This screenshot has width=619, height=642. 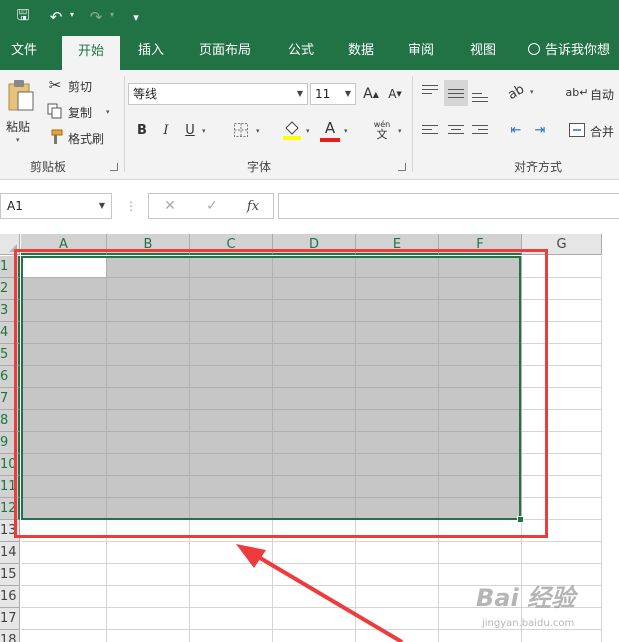 I want to click on cell-d8, so click(x=314, y=421).